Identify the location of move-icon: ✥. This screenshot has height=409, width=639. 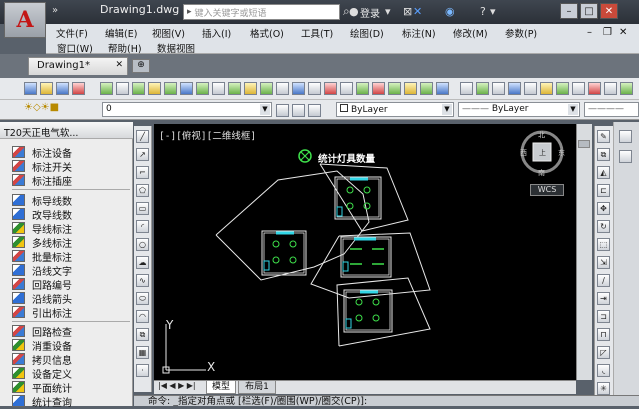
(603, 208).